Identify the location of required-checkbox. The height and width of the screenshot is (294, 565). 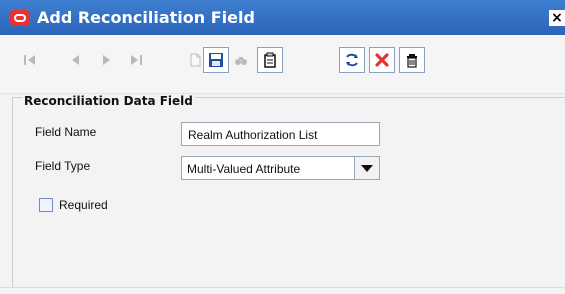
(46, 205).